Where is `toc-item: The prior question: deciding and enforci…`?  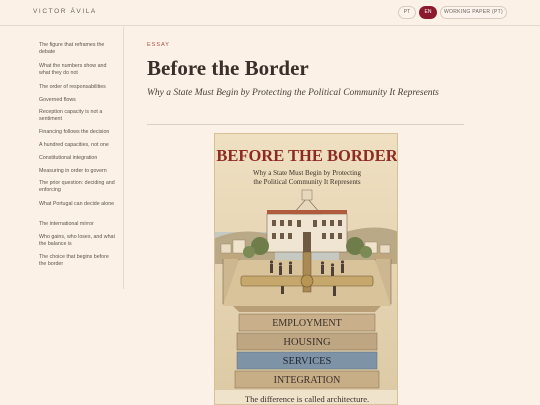 toc-item: The prior question: deciding and enforci… is located at coordinates (78, 187).